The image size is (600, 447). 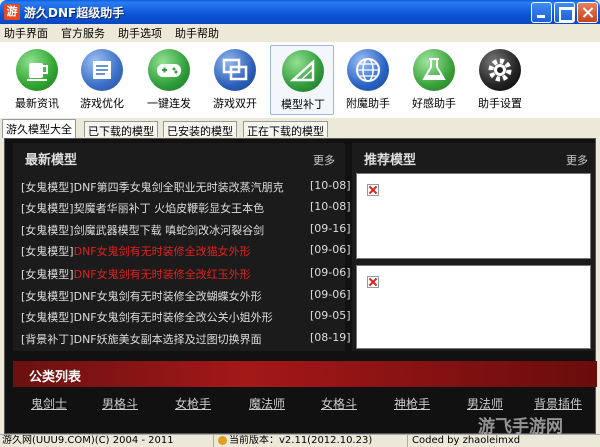 I want to click on category-link: 神枪手, so click(x=412, y=403).